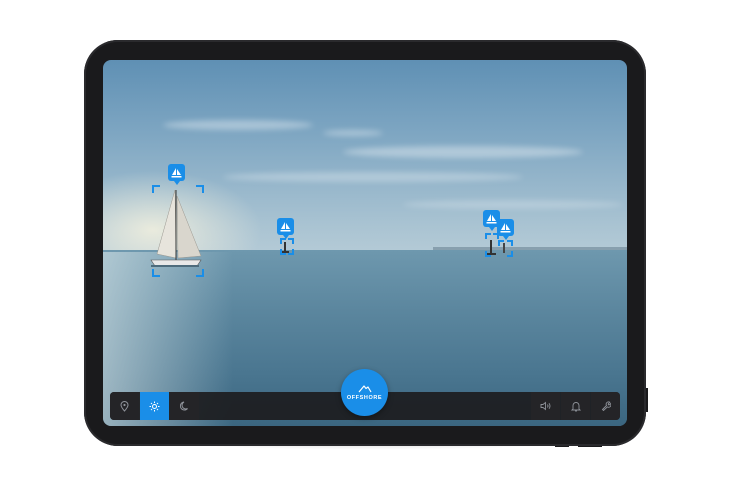 The width and height of the screenshot is (731, 487). What do you see at coordinates (365, 389) in the screenshot?
I see `sail-mountain-icon` at bounding box center [365, 389].